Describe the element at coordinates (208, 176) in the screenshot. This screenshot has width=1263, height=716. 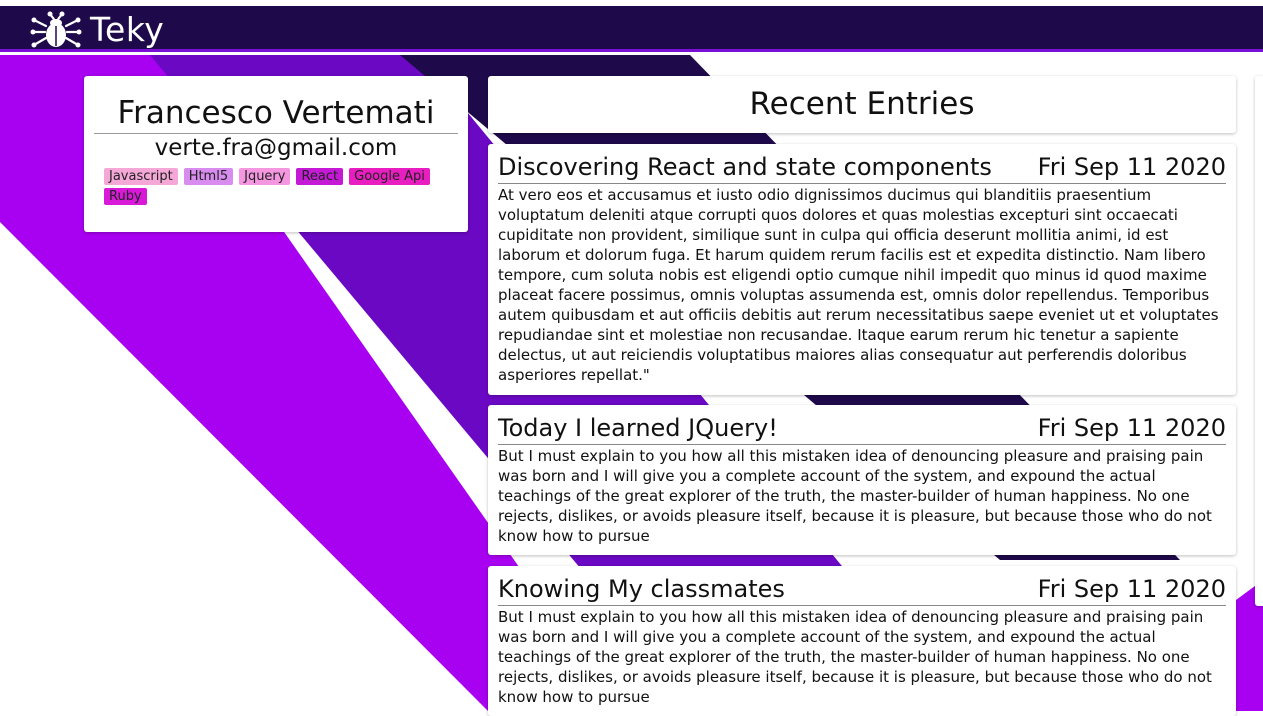
I see `tag-html5: Html5` at that location.